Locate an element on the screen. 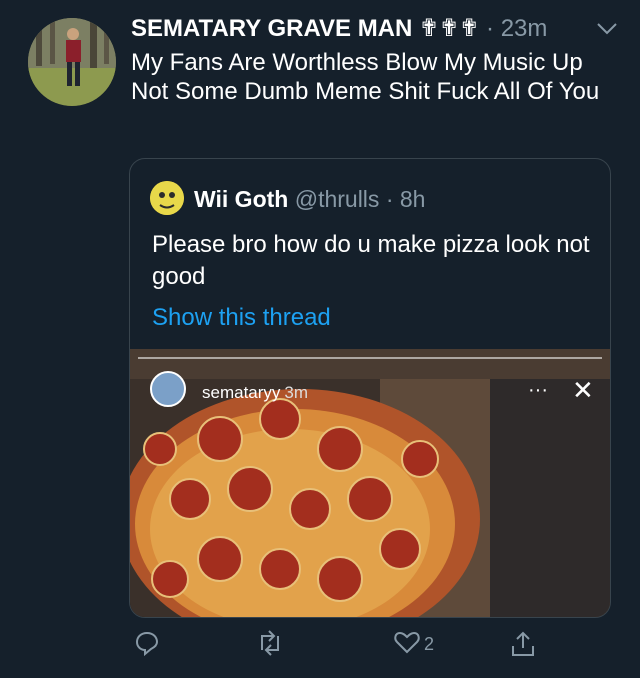 Image resolution: width=640 pixels, height=678 pixels. story-time: 3m is located at coordinates (296, 392).